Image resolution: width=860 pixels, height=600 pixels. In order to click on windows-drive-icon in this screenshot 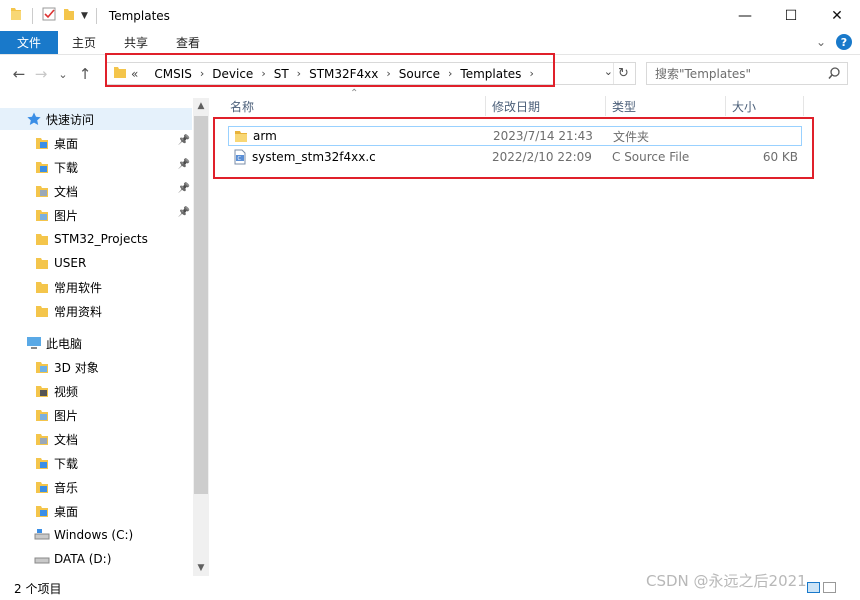, I will do `click(42, 535)`.